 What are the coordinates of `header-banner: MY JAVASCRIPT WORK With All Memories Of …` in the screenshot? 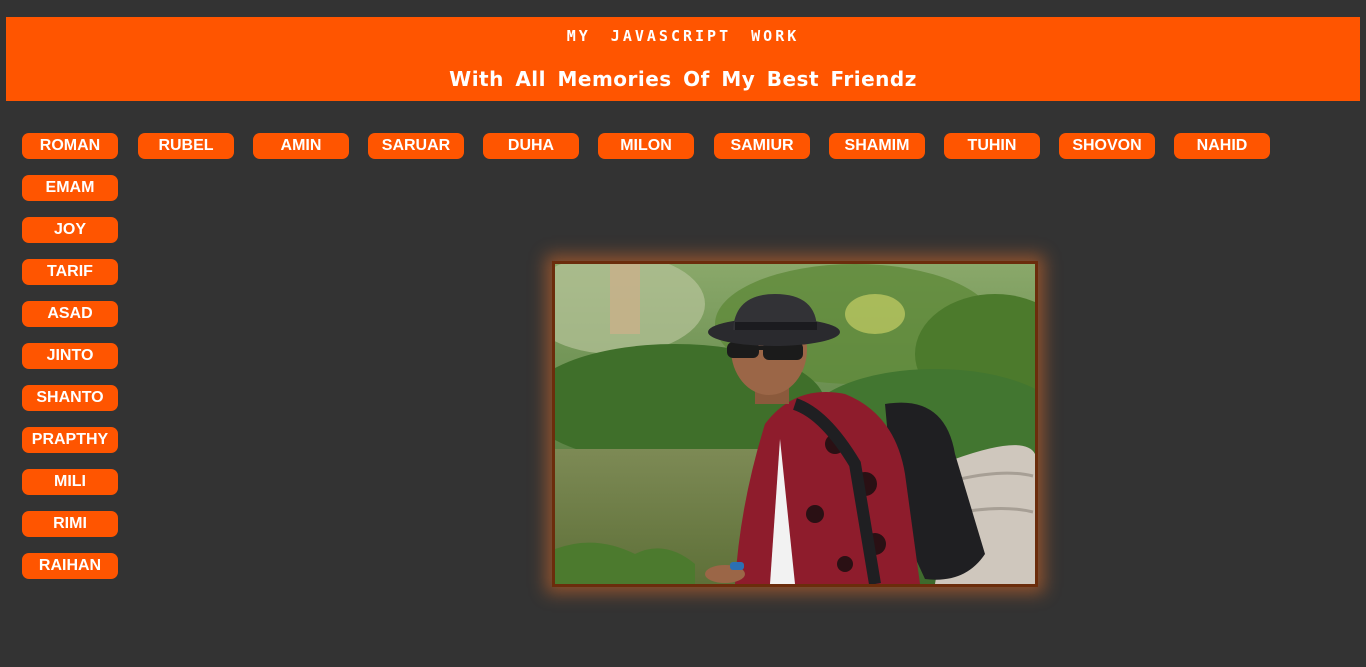 It's located at (683, 59).